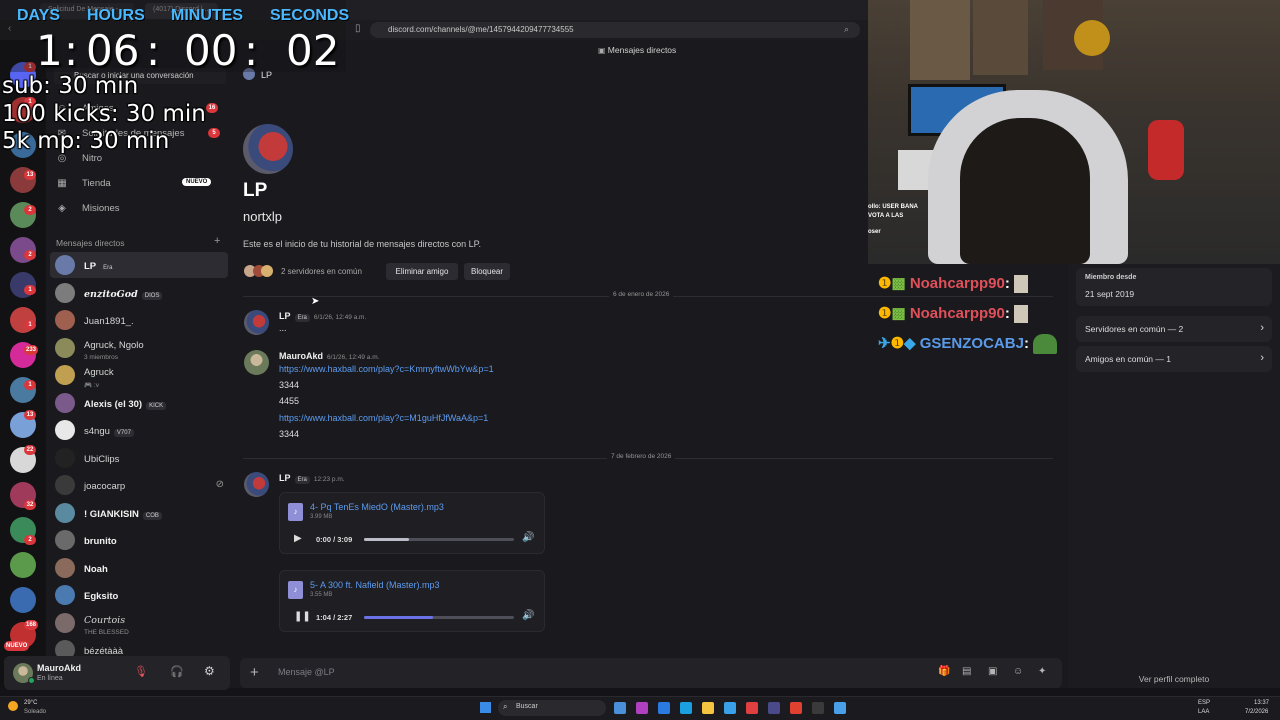  What do you see at coordinates (1174, 679) in the screenshot?
I see `view-full-profile-link: Ver perfil completo` at bounding box center [1174, 679].